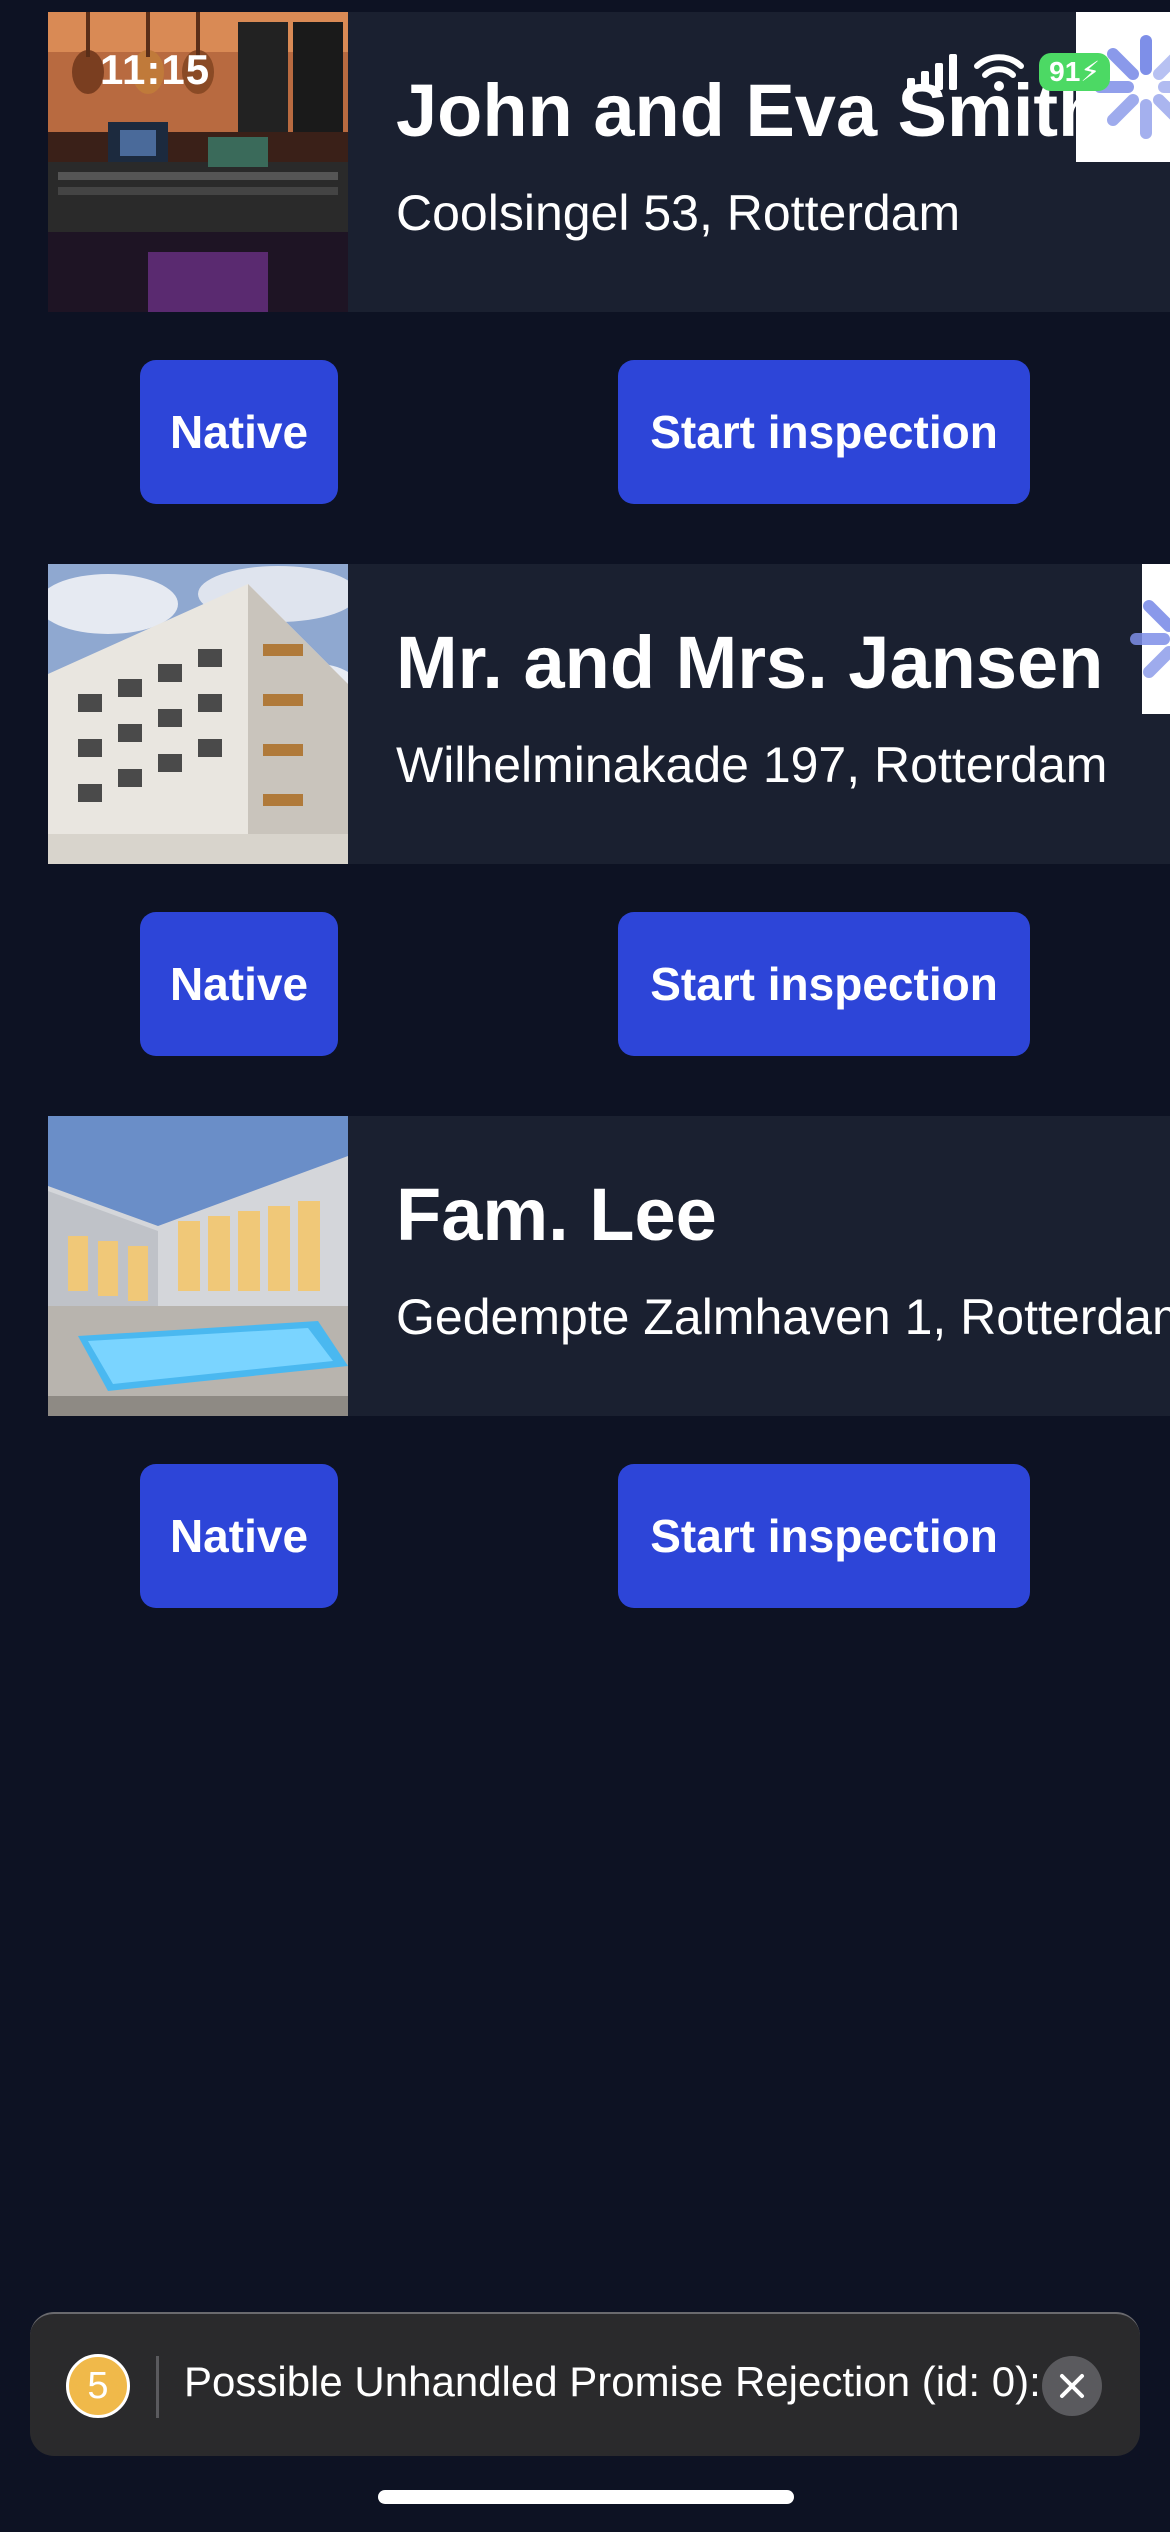 The image size is (1170, 2532). What do you see at coordinates (155, 69) in the screenshot?
I see `status-time: 11:15` at bounding box center [155, 69].